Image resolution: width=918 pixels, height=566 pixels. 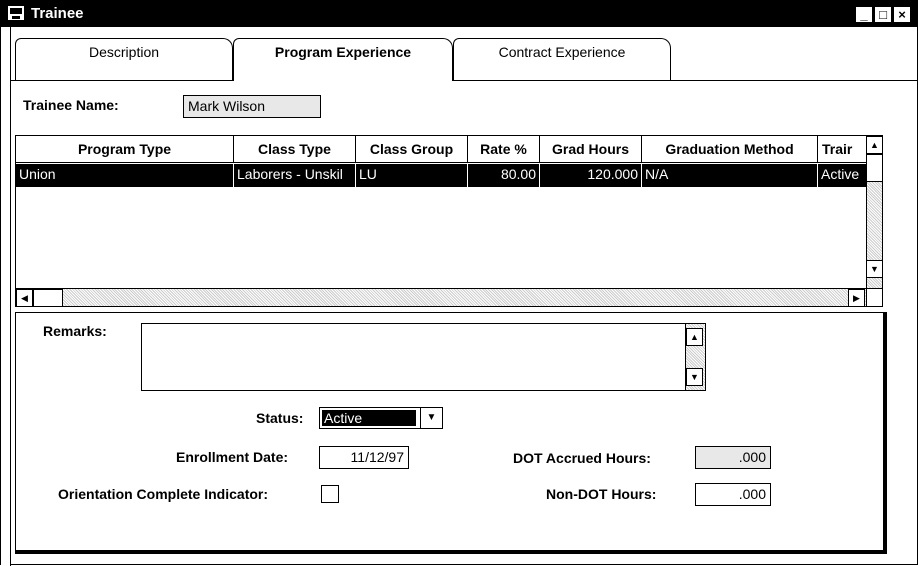 I want to click on tab-contract-experience-label: Contract Experience, so click(x=562, y=52).